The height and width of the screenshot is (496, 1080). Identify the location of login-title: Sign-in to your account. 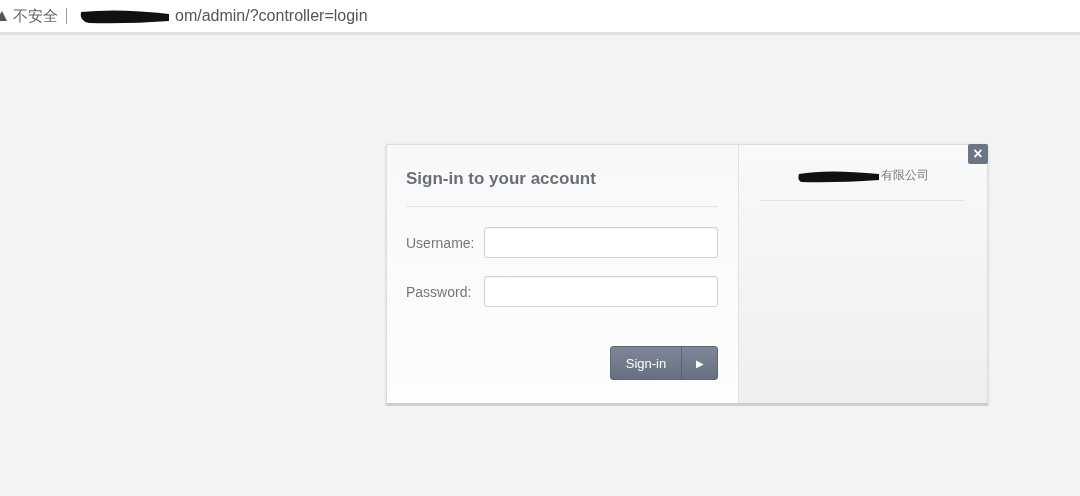
(562, 188).